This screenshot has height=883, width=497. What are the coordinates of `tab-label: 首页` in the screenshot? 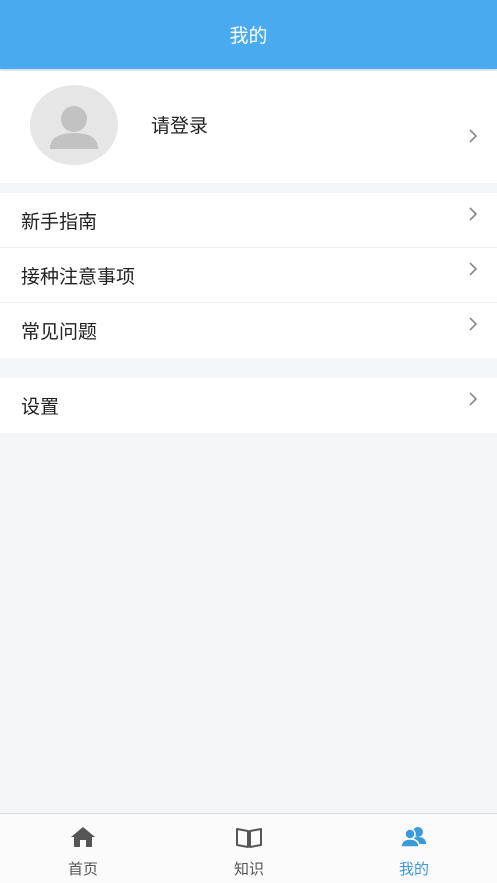 It's located at (82, 869).